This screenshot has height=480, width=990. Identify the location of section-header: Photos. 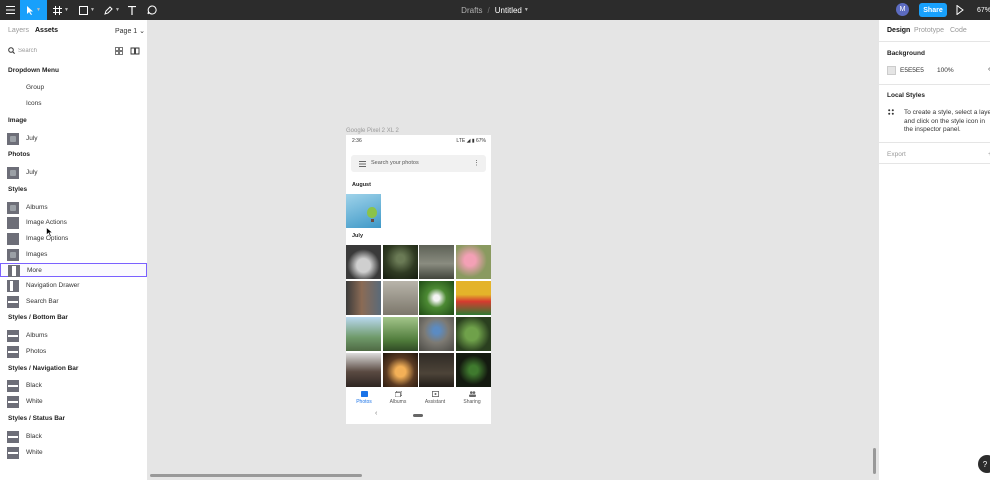
(19, 154).